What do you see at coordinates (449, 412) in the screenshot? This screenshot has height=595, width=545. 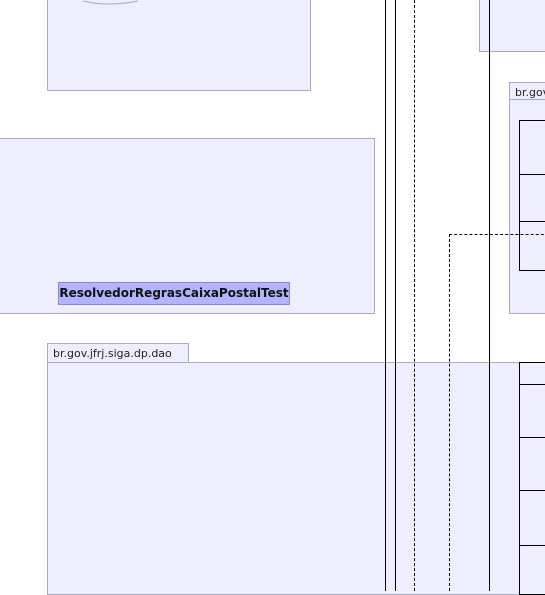 I see `dependency-line-2-vertical` at bounding box center [449, 412].